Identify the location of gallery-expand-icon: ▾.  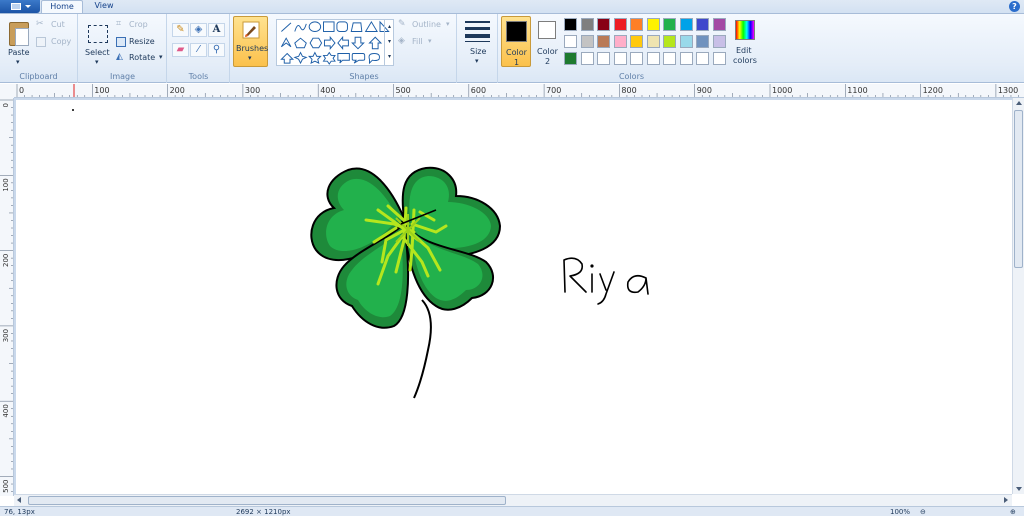
(389, 56).